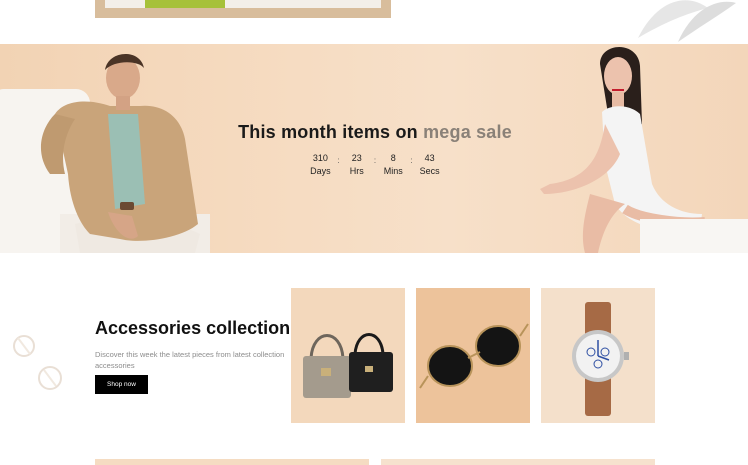 The image size is (748, 465). What do you see at coordinates (393, 165) in the screenshot?
I see `countdown-minutes: 8 Mins` at bounding box center [393, 165].